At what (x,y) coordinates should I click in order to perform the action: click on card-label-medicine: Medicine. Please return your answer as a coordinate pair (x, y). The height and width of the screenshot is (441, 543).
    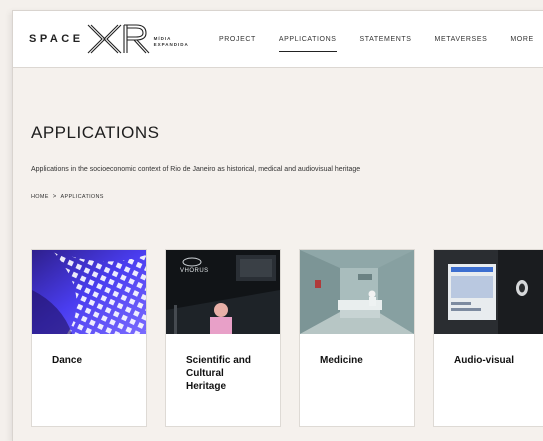
    Looking at the image, I should click on (341, 360).